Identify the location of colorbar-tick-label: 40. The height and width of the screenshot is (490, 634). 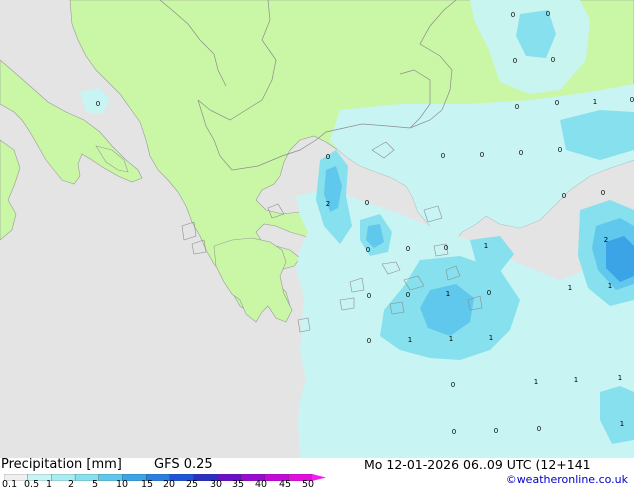
(261, 484).